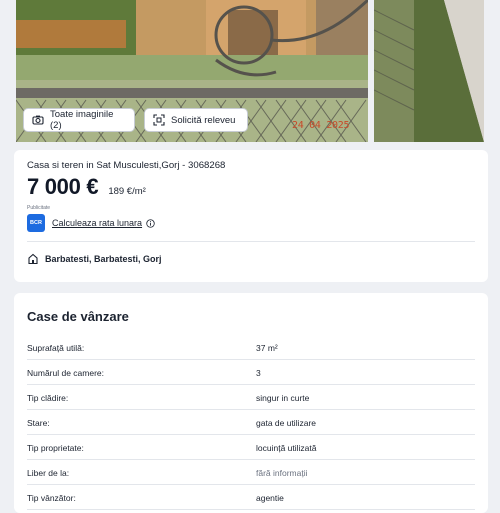 The width and height of the screenshot is (500, 513). Describe the element at coordinates (150, 223) in the screenshot. I see `info-icon` at that location.